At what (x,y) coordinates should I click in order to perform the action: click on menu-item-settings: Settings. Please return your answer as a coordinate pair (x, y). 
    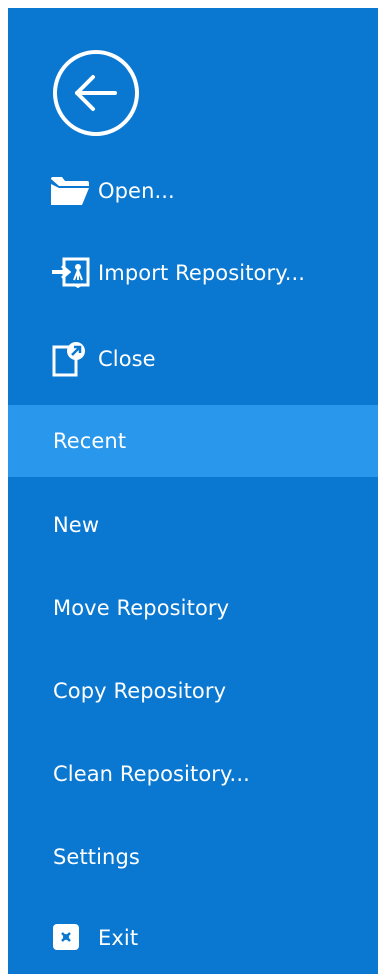
    Looking at the image, I should click on (193, 857).